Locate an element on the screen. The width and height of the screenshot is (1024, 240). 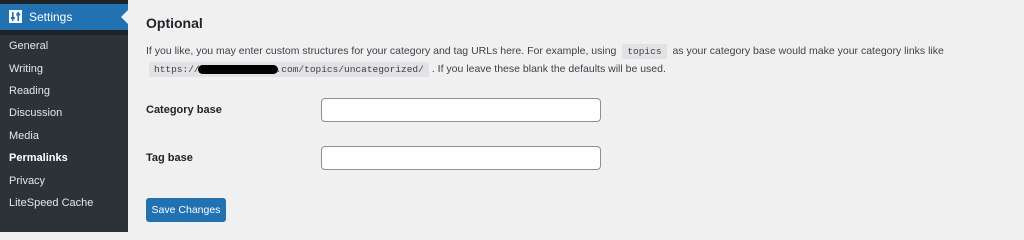
example-code-topics: topics is located at coordinates (644, 51).